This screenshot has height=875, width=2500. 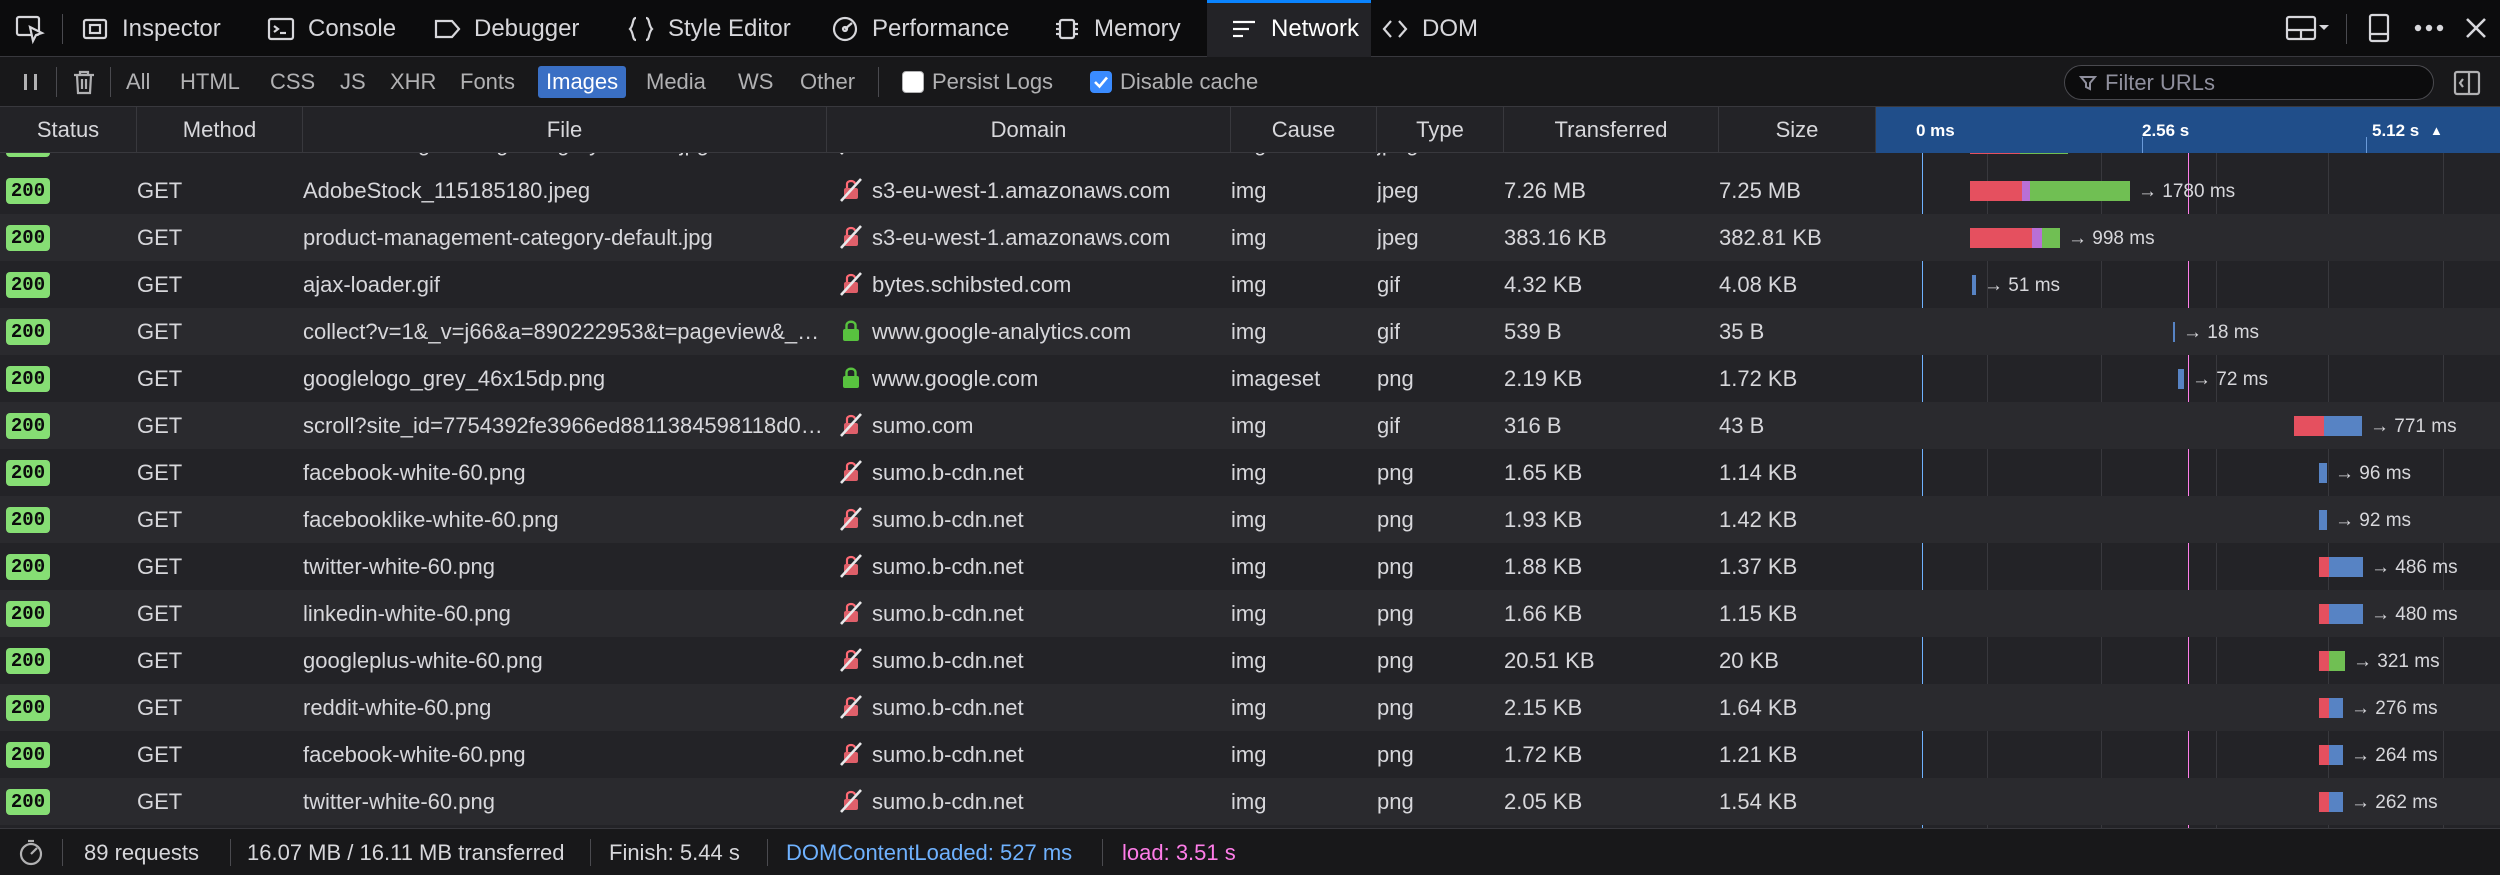 I want to click on pause-recording-button, so click(x=31, y=84).